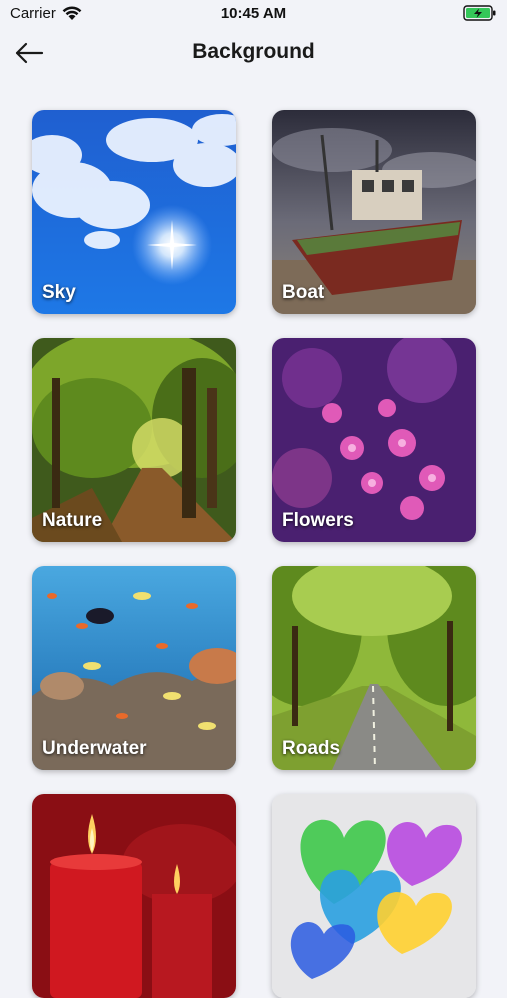 This screenshot has width=507, height=998. What do you see at coordinates (134, 668) in the screenshot?
I see `background-tile-underwater: Underwater` at bounding box center [134, 668].